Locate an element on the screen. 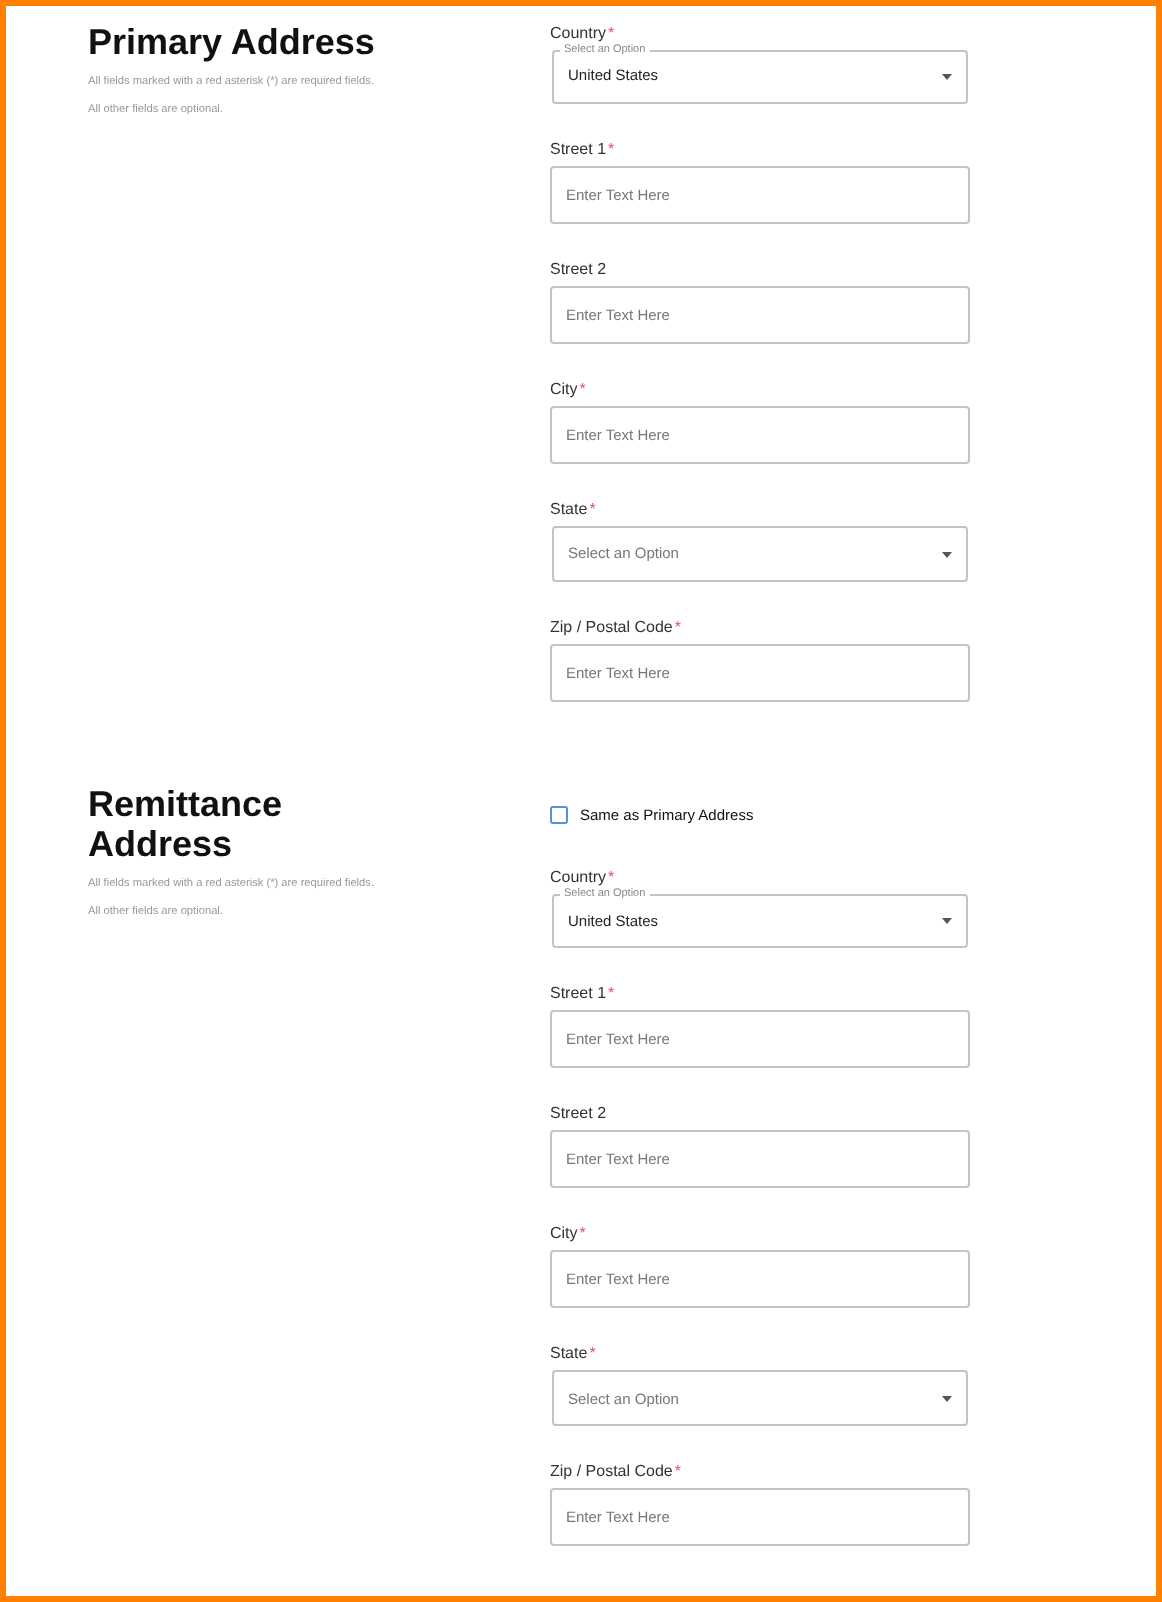  section-heading: Remittance Address is located at coordinates (186, 824).